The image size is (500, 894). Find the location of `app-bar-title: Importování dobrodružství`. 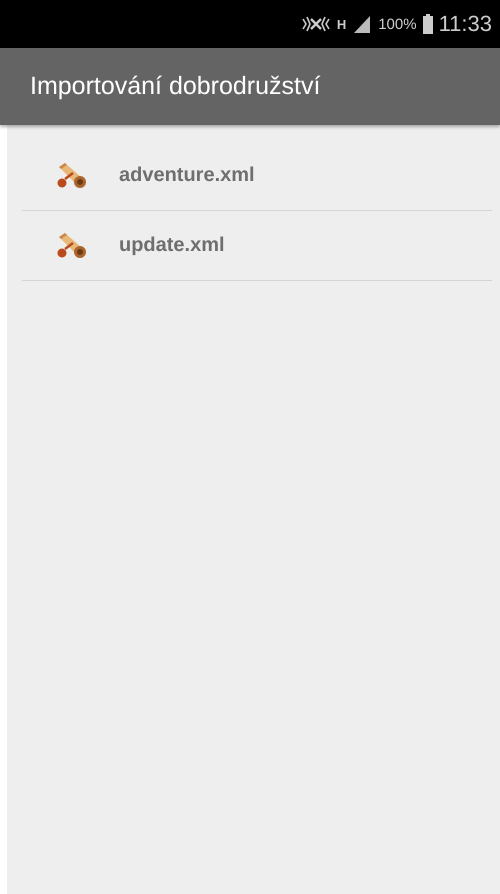

app-bar-title: Importování dobrodružství is located at coordinates (175, 86).